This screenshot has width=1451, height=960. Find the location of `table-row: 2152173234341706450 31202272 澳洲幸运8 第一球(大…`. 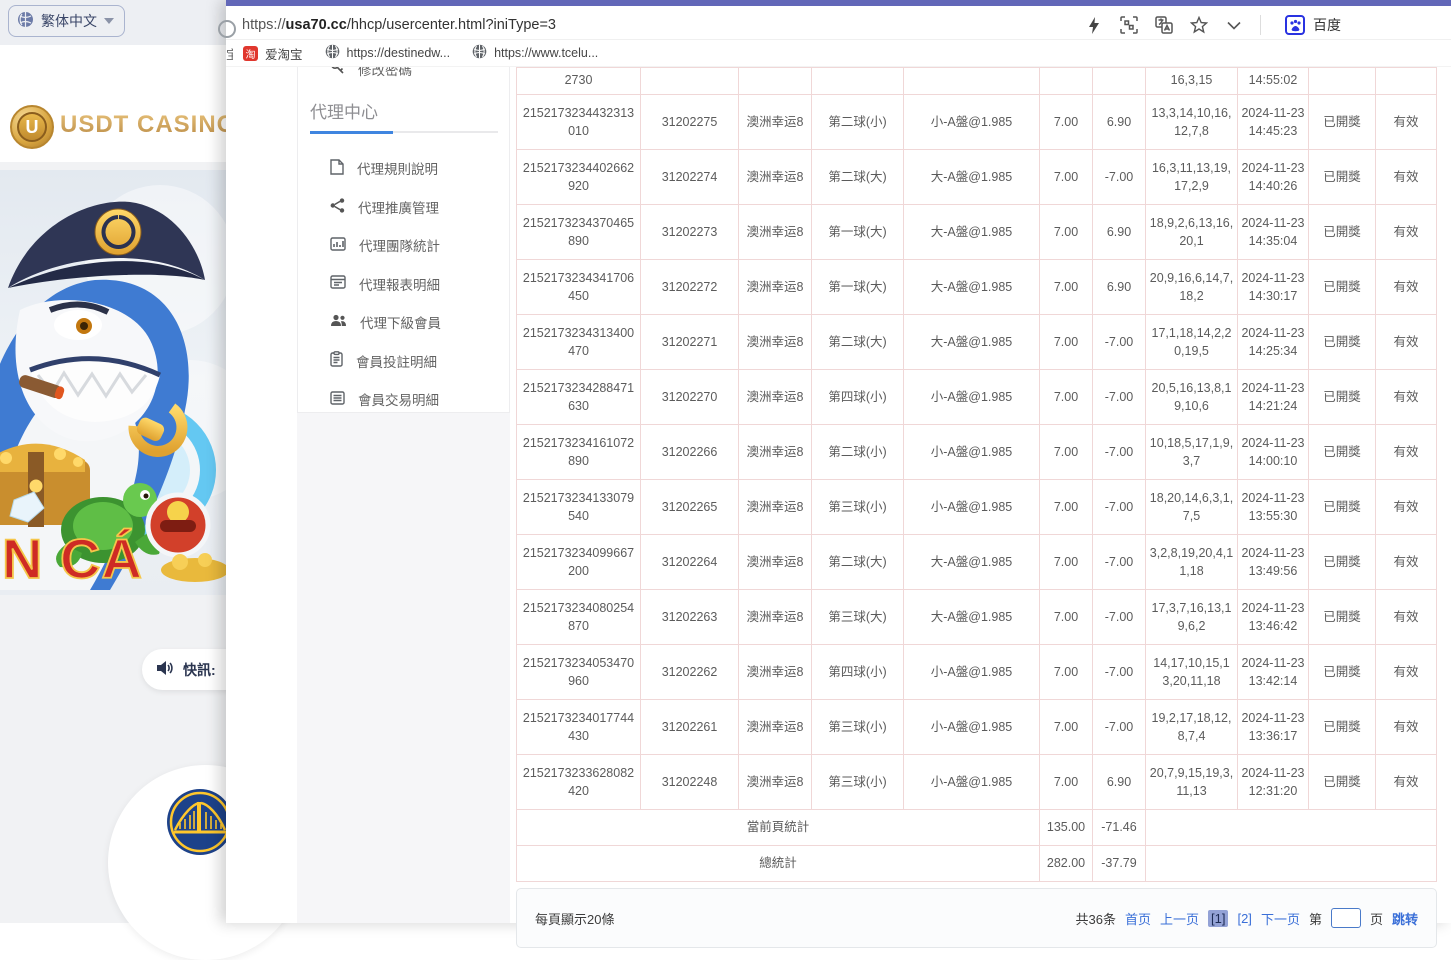

table-row: 2152173234341706450 31202272 澳洲幸运8 第一球(大… is located at coordinates (976, 287).